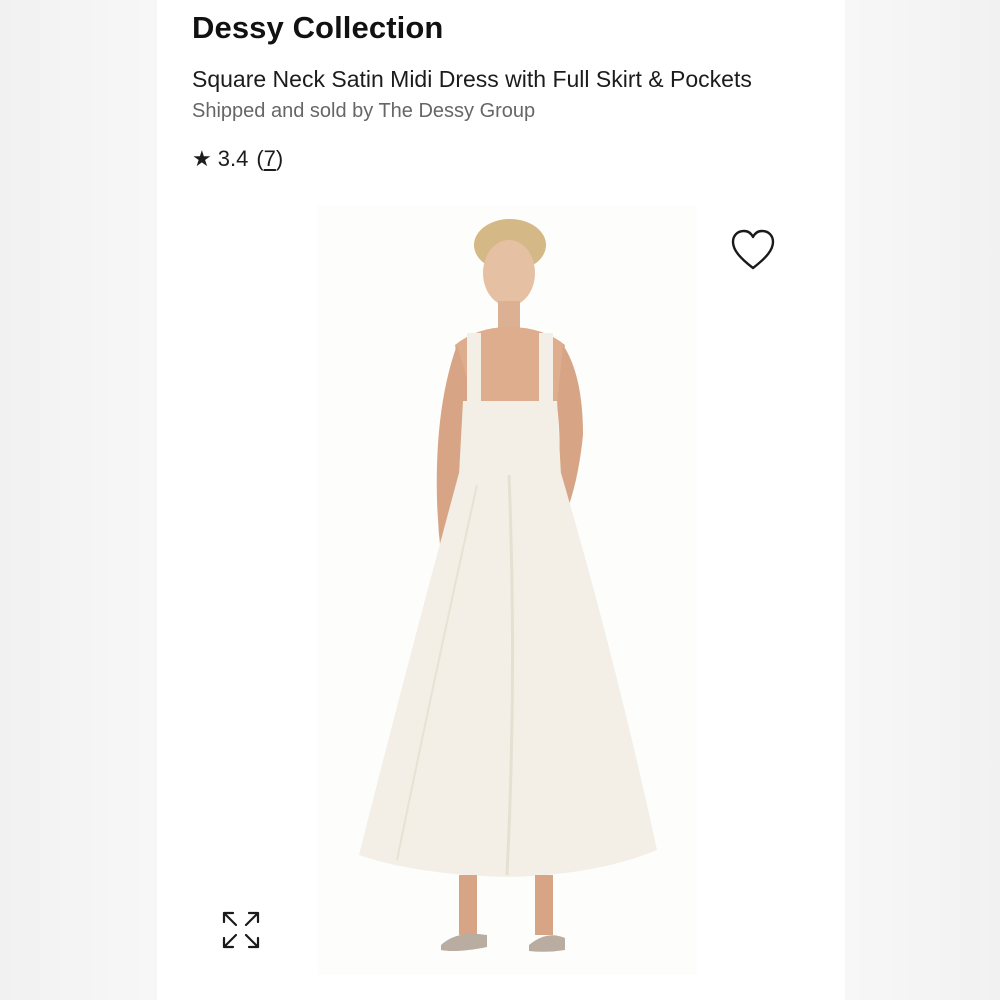  What do you see at coordinates (468, 905) in the screenshot?
I see `left-leg` at bounding box center [468, 905].